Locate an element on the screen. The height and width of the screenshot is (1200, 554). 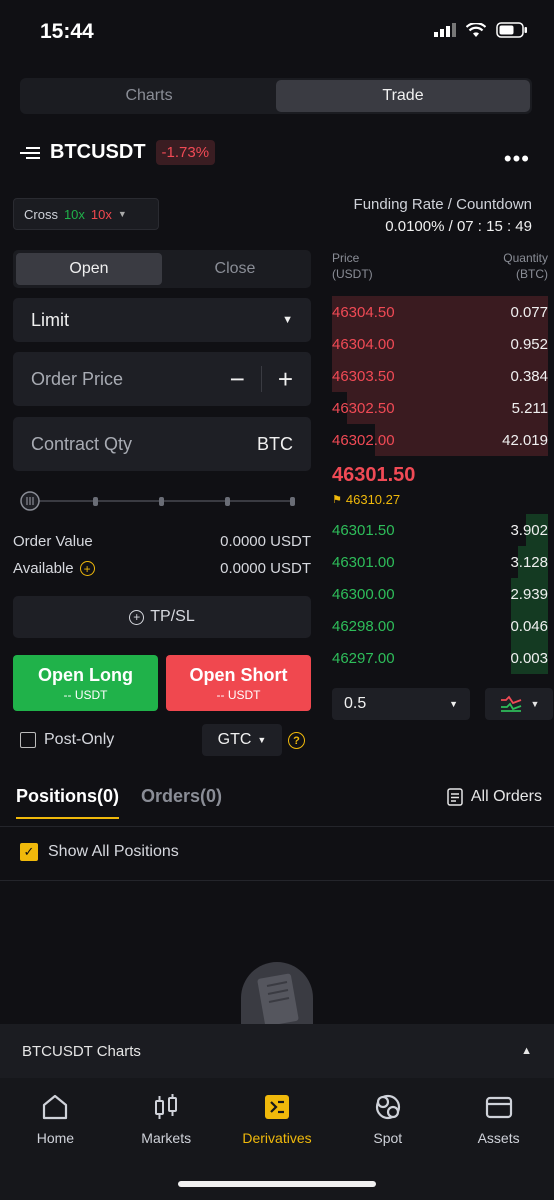
post-only-label: Post-Only is located at coordinates (79, 739).